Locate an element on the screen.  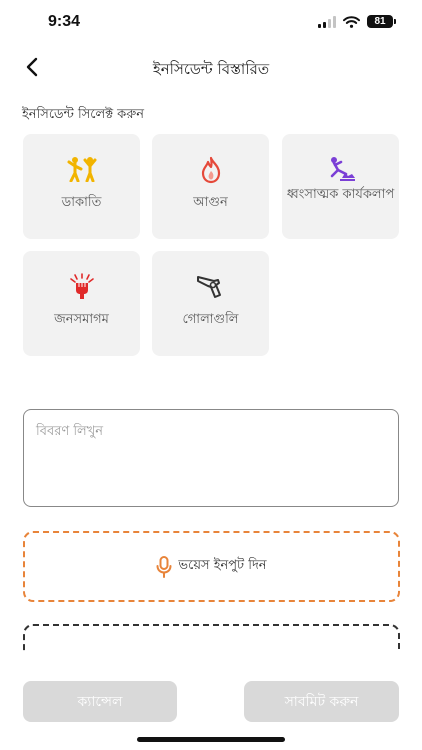
crowd-icon is located at coordinates (81, 286).